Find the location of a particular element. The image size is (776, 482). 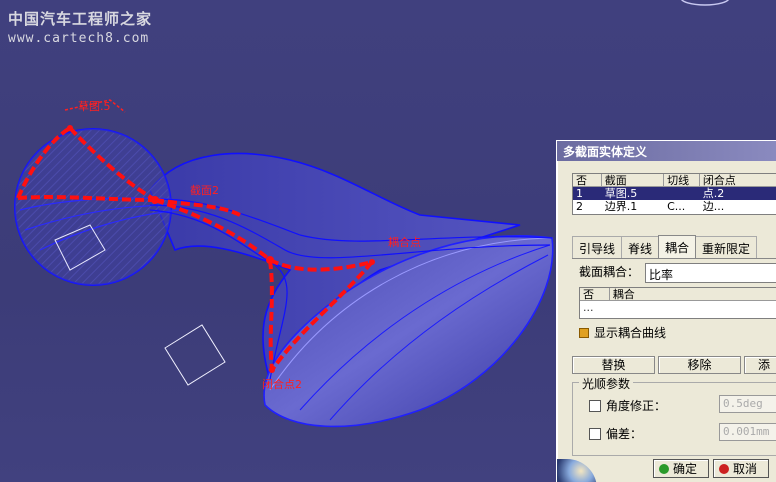

tab-relimitation: 重新限定 is located at coordinates (726, 247).